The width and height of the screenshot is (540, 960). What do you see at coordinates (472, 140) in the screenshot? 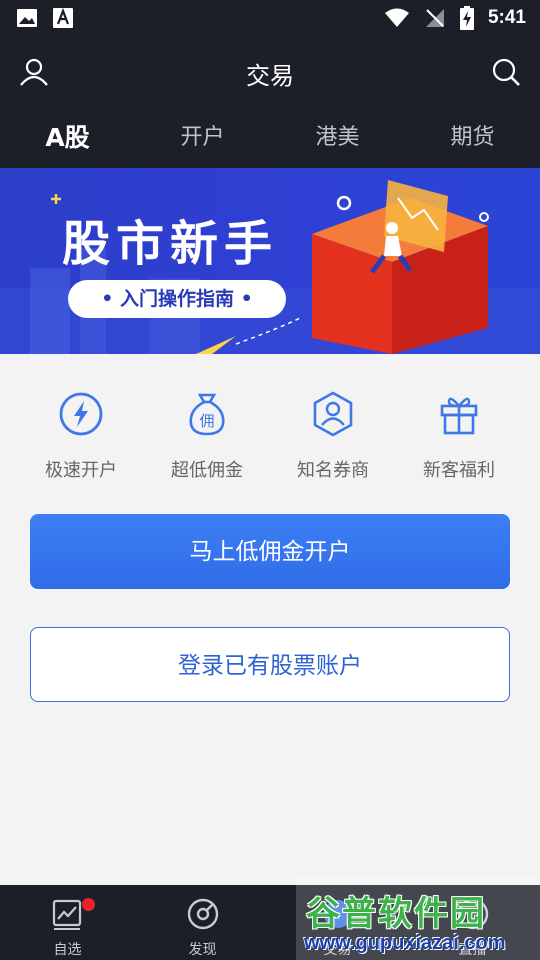
I see `tab-futures: 期货` at bounding box center [472, 140].